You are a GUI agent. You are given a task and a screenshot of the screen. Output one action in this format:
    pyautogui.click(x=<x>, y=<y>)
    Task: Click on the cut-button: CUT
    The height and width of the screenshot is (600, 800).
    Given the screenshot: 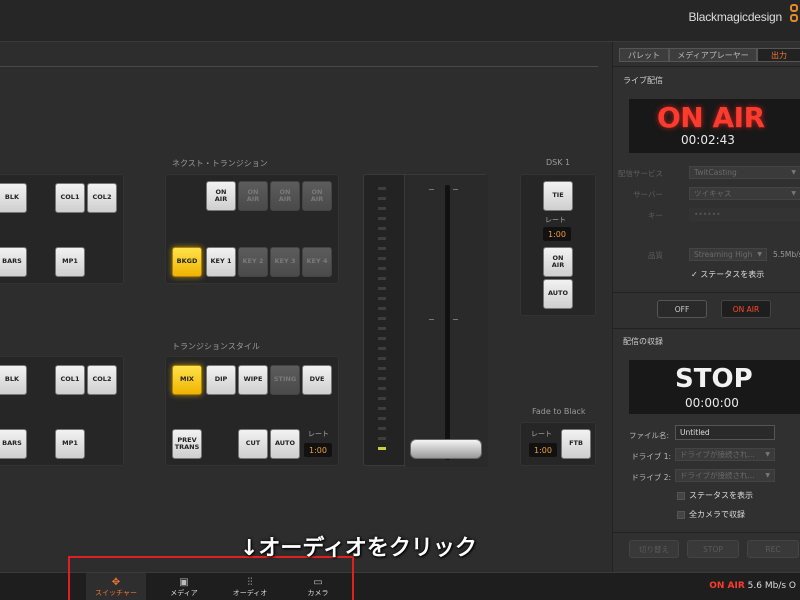 What is the action you would take?
    pyautogui.click(x=253, y=444)
    